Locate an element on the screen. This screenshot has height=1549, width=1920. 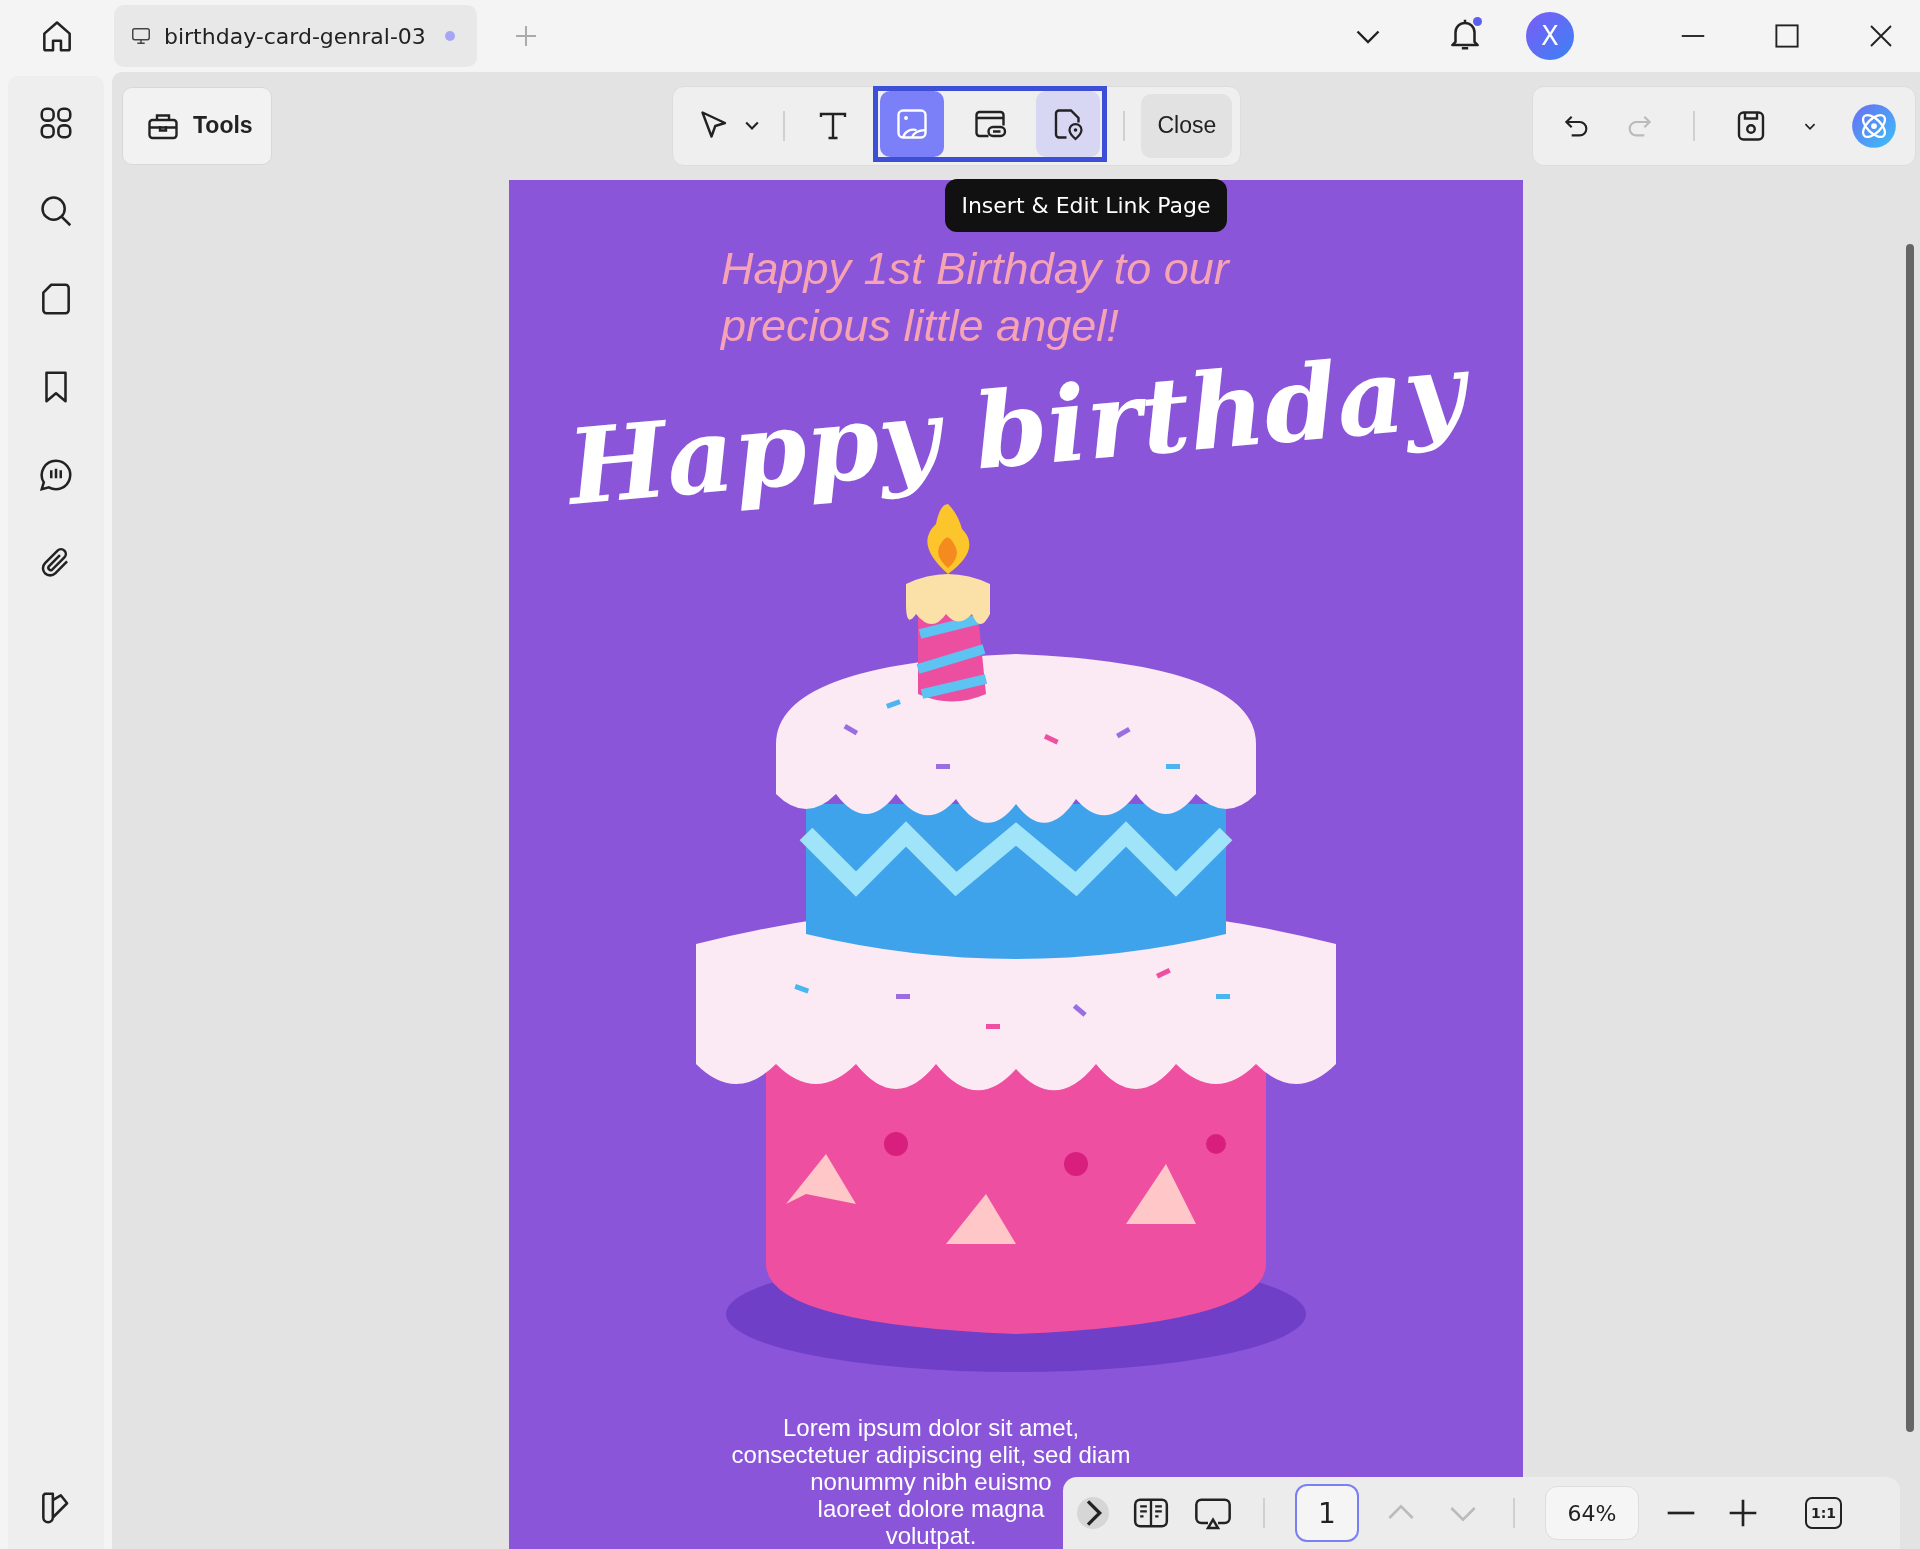
tab-title: birthday-card-genral-03 is located at coordinates (295, 36).